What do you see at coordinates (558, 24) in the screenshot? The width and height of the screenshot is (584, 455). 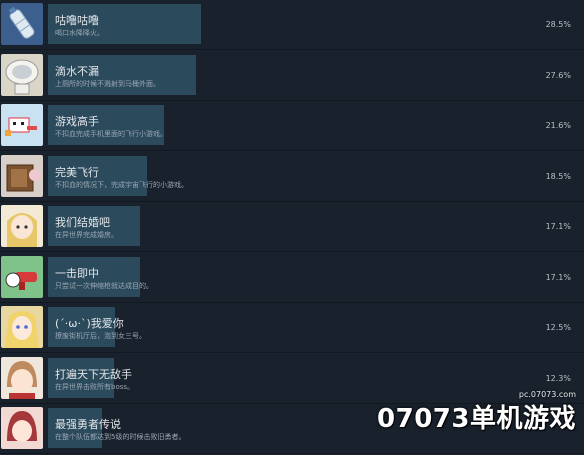 I see `unlock-percentage: 28.5%` at bounding box center [558, 24].